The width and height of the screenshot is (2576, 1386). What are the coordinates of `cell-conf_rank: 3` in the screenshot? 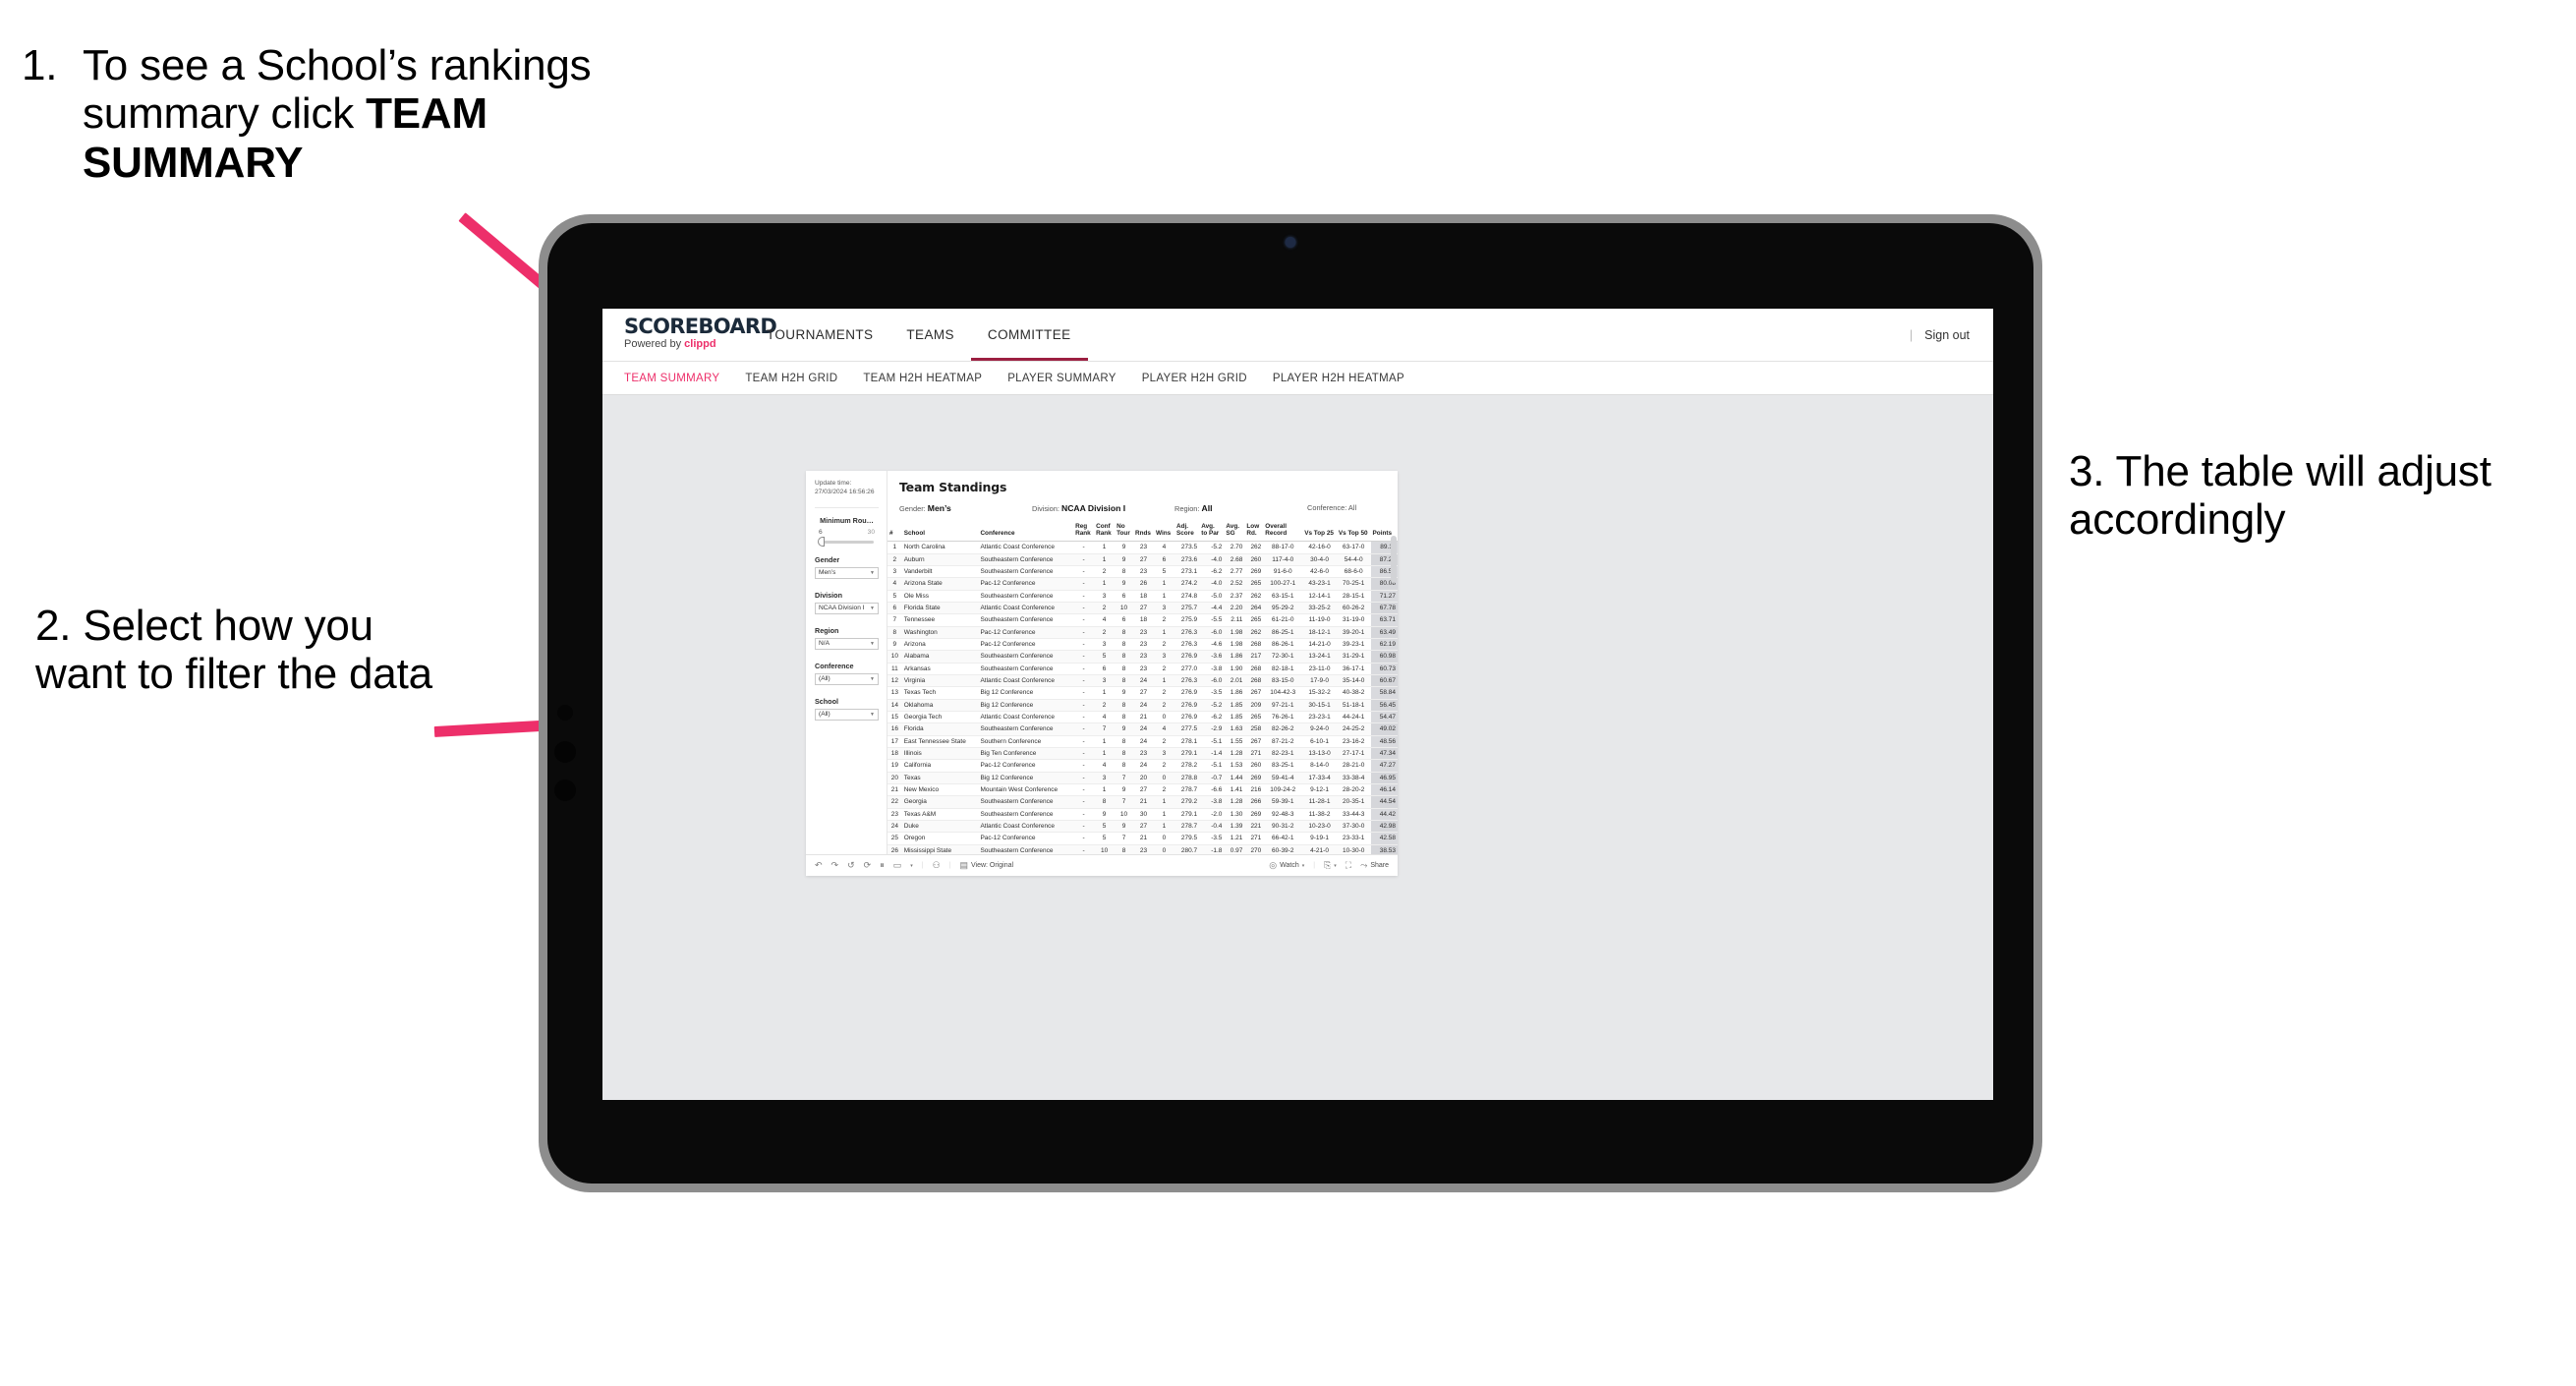 It's located at (1105, 597).